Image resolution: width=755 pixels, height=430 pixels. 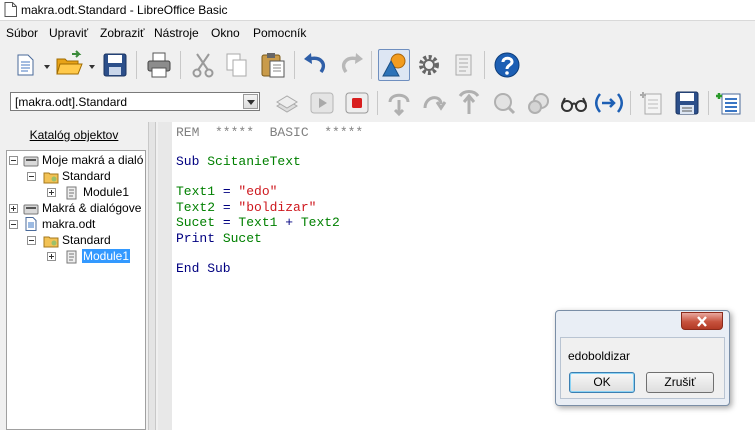 I want to click on copy-icon, so click(x=237, y=65).